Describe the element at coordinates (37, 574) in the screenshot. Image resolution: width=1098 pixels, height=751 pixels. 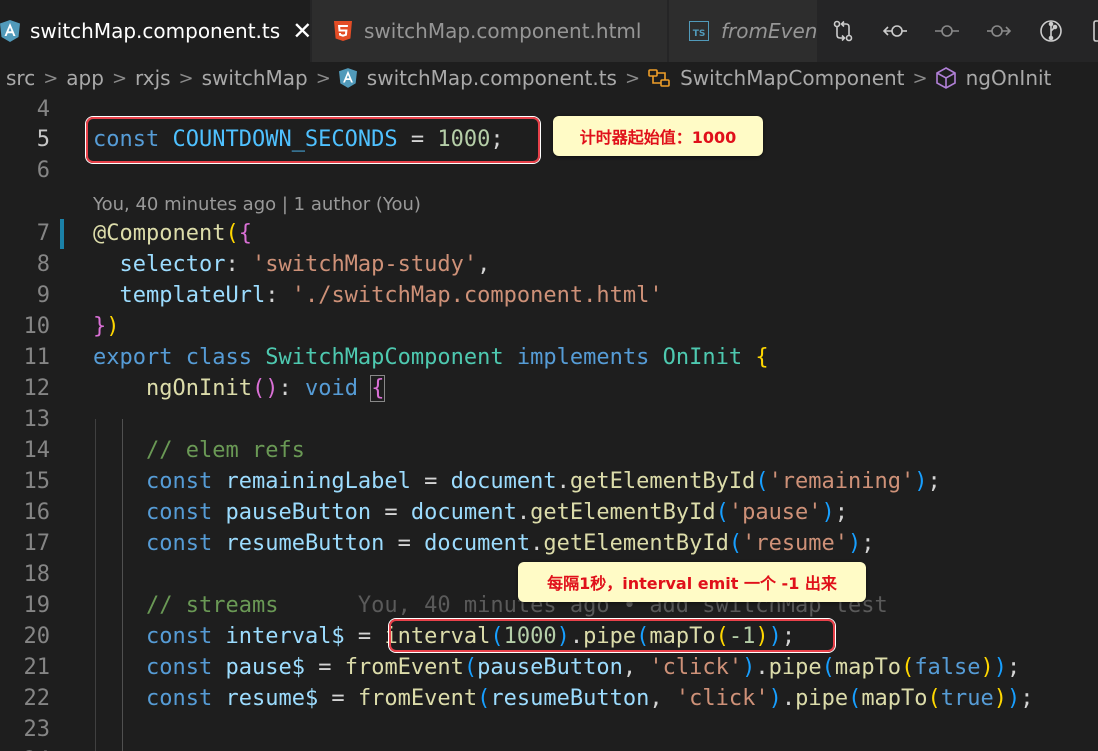
I see `line-number: 18` at that location.